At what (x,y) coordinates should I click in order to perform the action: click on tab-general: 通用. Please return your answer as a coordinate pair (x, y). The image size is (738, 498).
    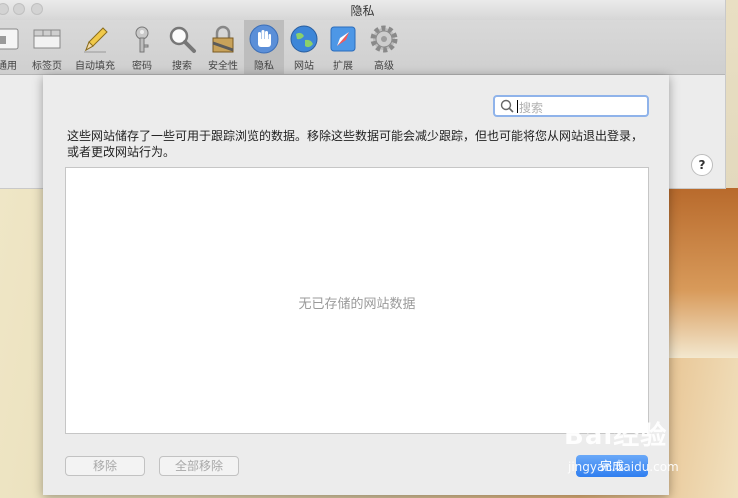
    Looking at the image, I should click on (11, 47).